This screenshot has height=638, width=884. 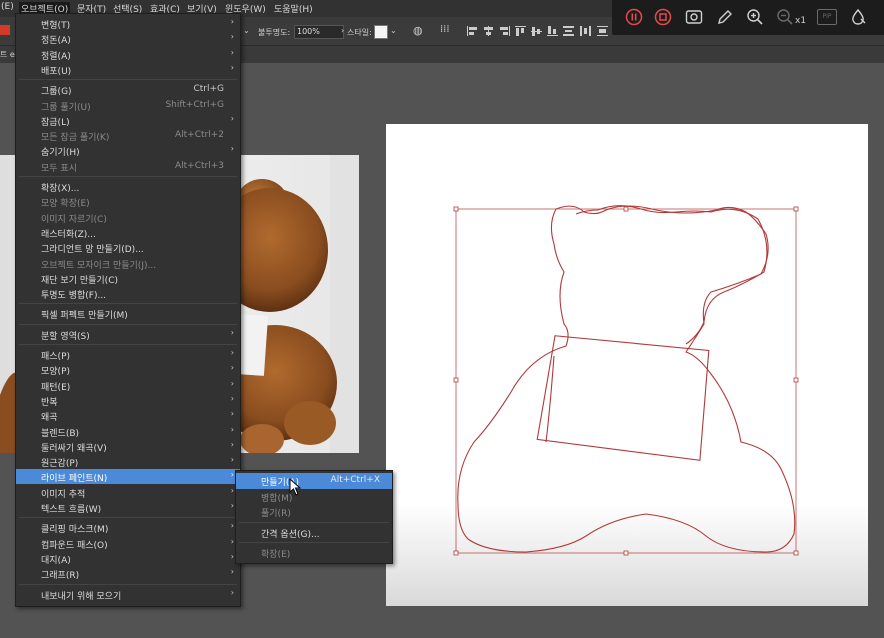 What do you see at coordinates (128, 477) in the screenshot?
I see `menu-item-33: 라이브 페인트(N) ›` at bounding box center [128, 477].